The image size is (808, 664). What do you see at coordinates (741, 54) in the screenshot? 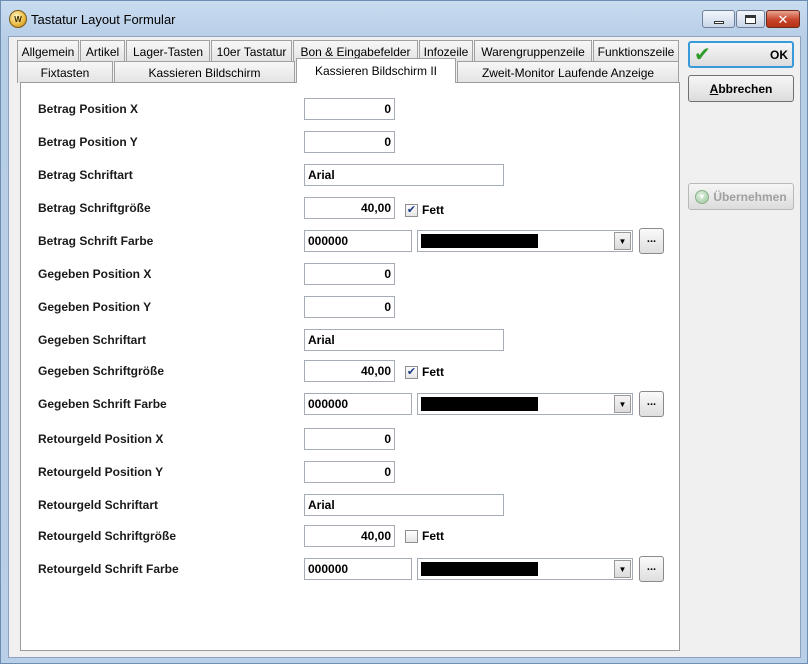
I see `ok-button: ✔ OK` at bounding box center [741, 54].